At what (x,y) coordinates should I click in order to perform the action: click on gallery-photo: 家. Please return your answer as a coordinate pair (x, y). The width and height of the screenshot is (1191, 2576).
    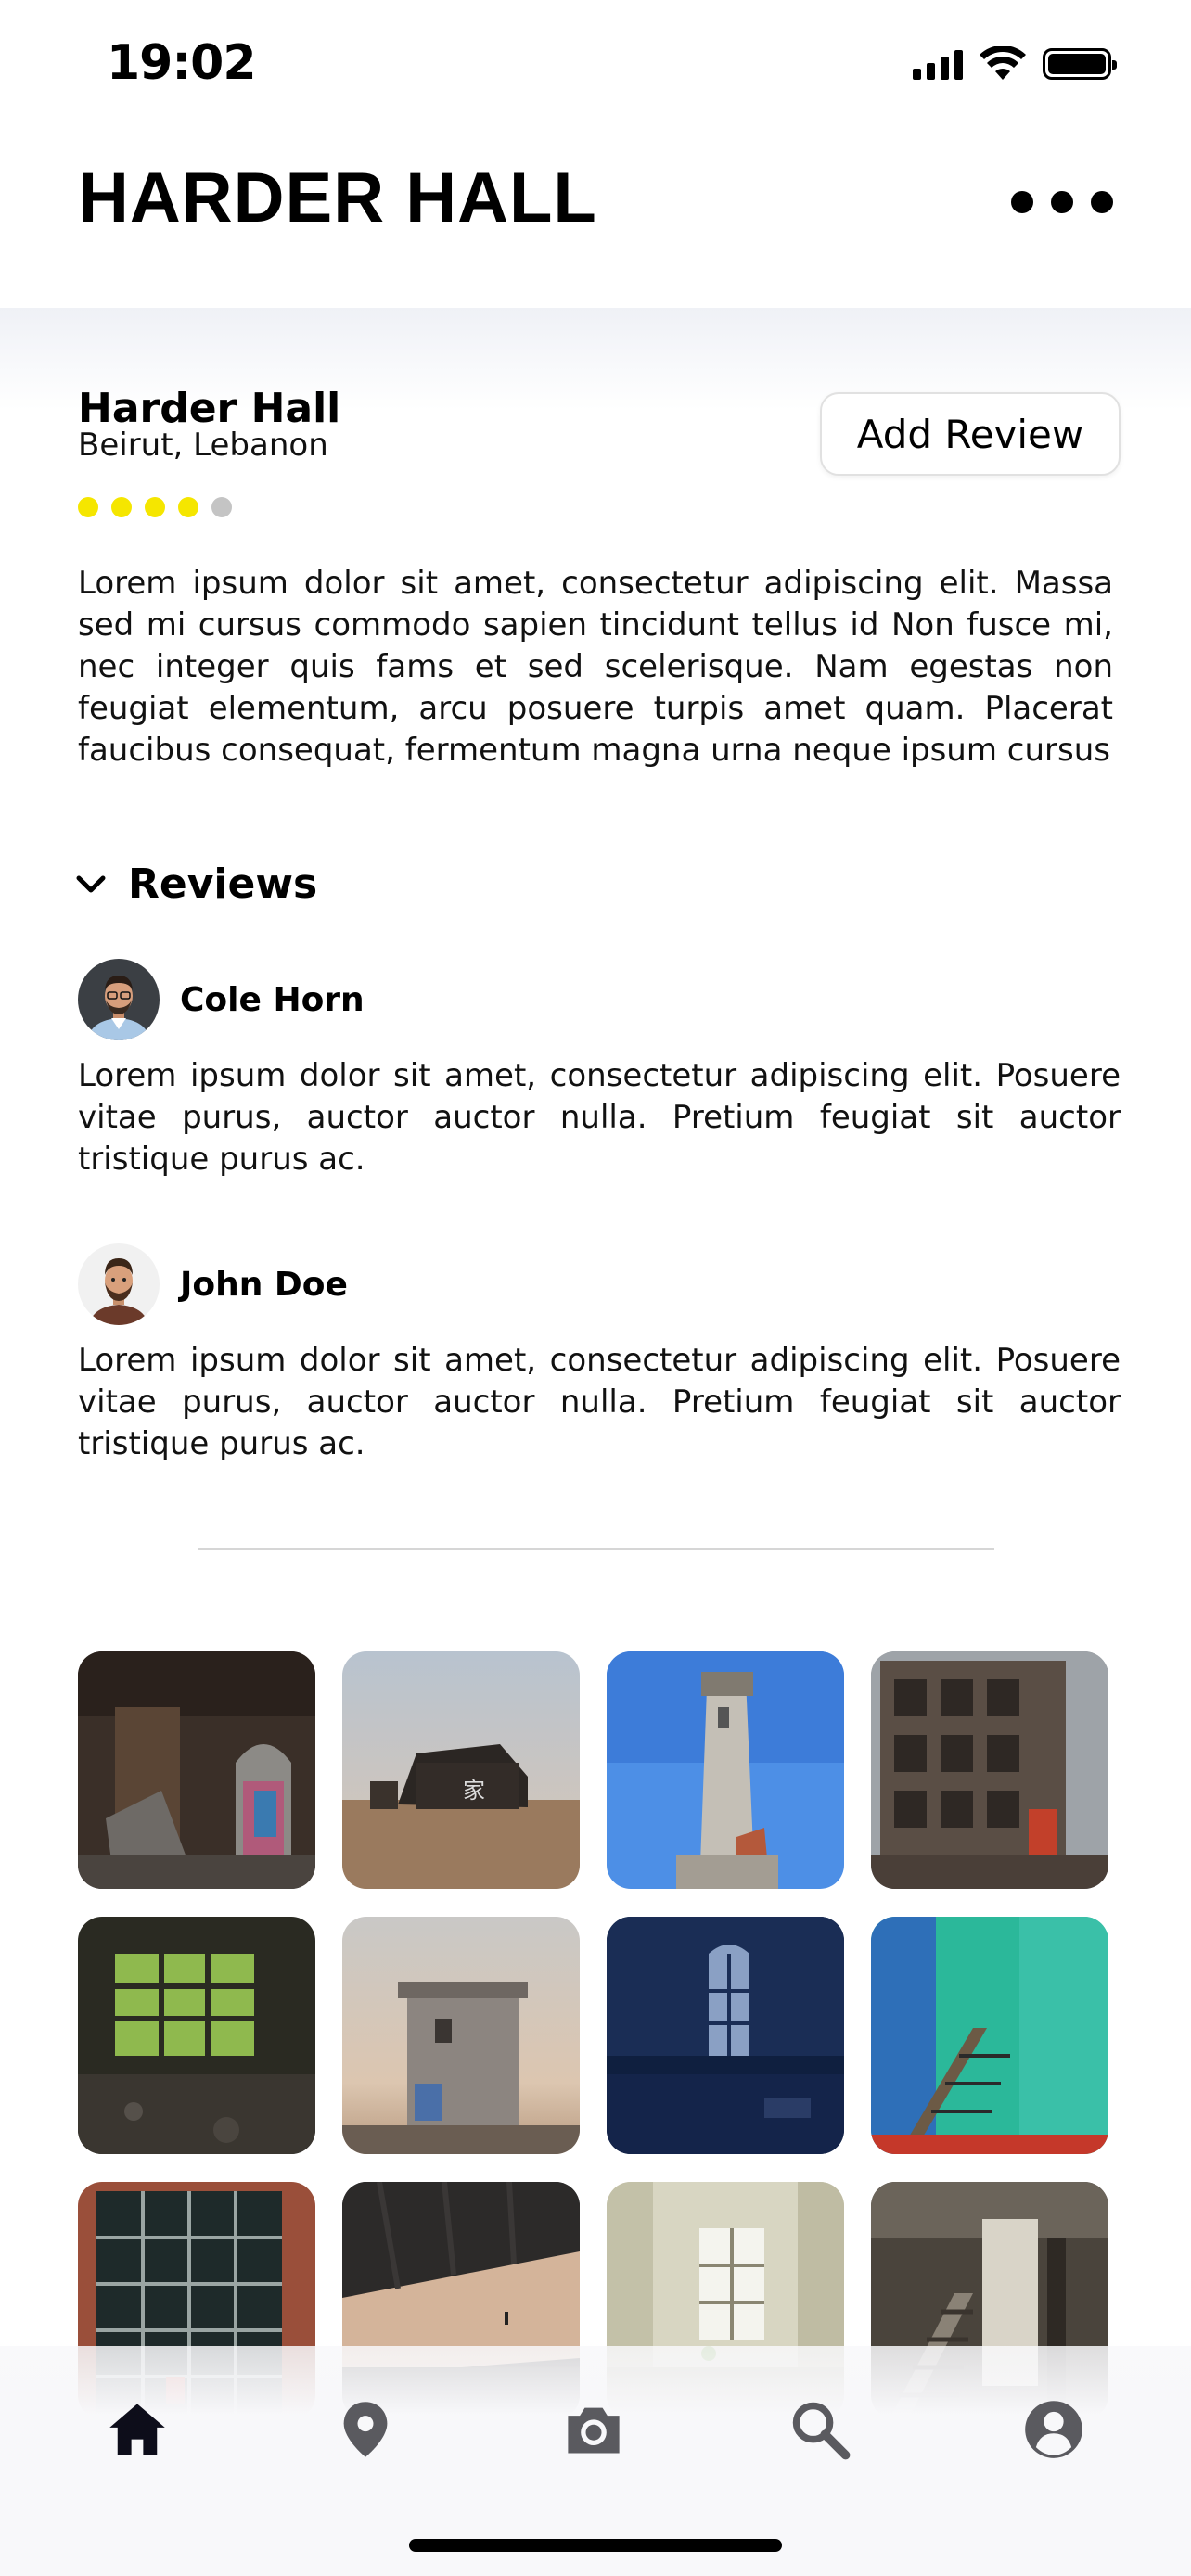
    Looking at the image, I should click on (461, 1770).